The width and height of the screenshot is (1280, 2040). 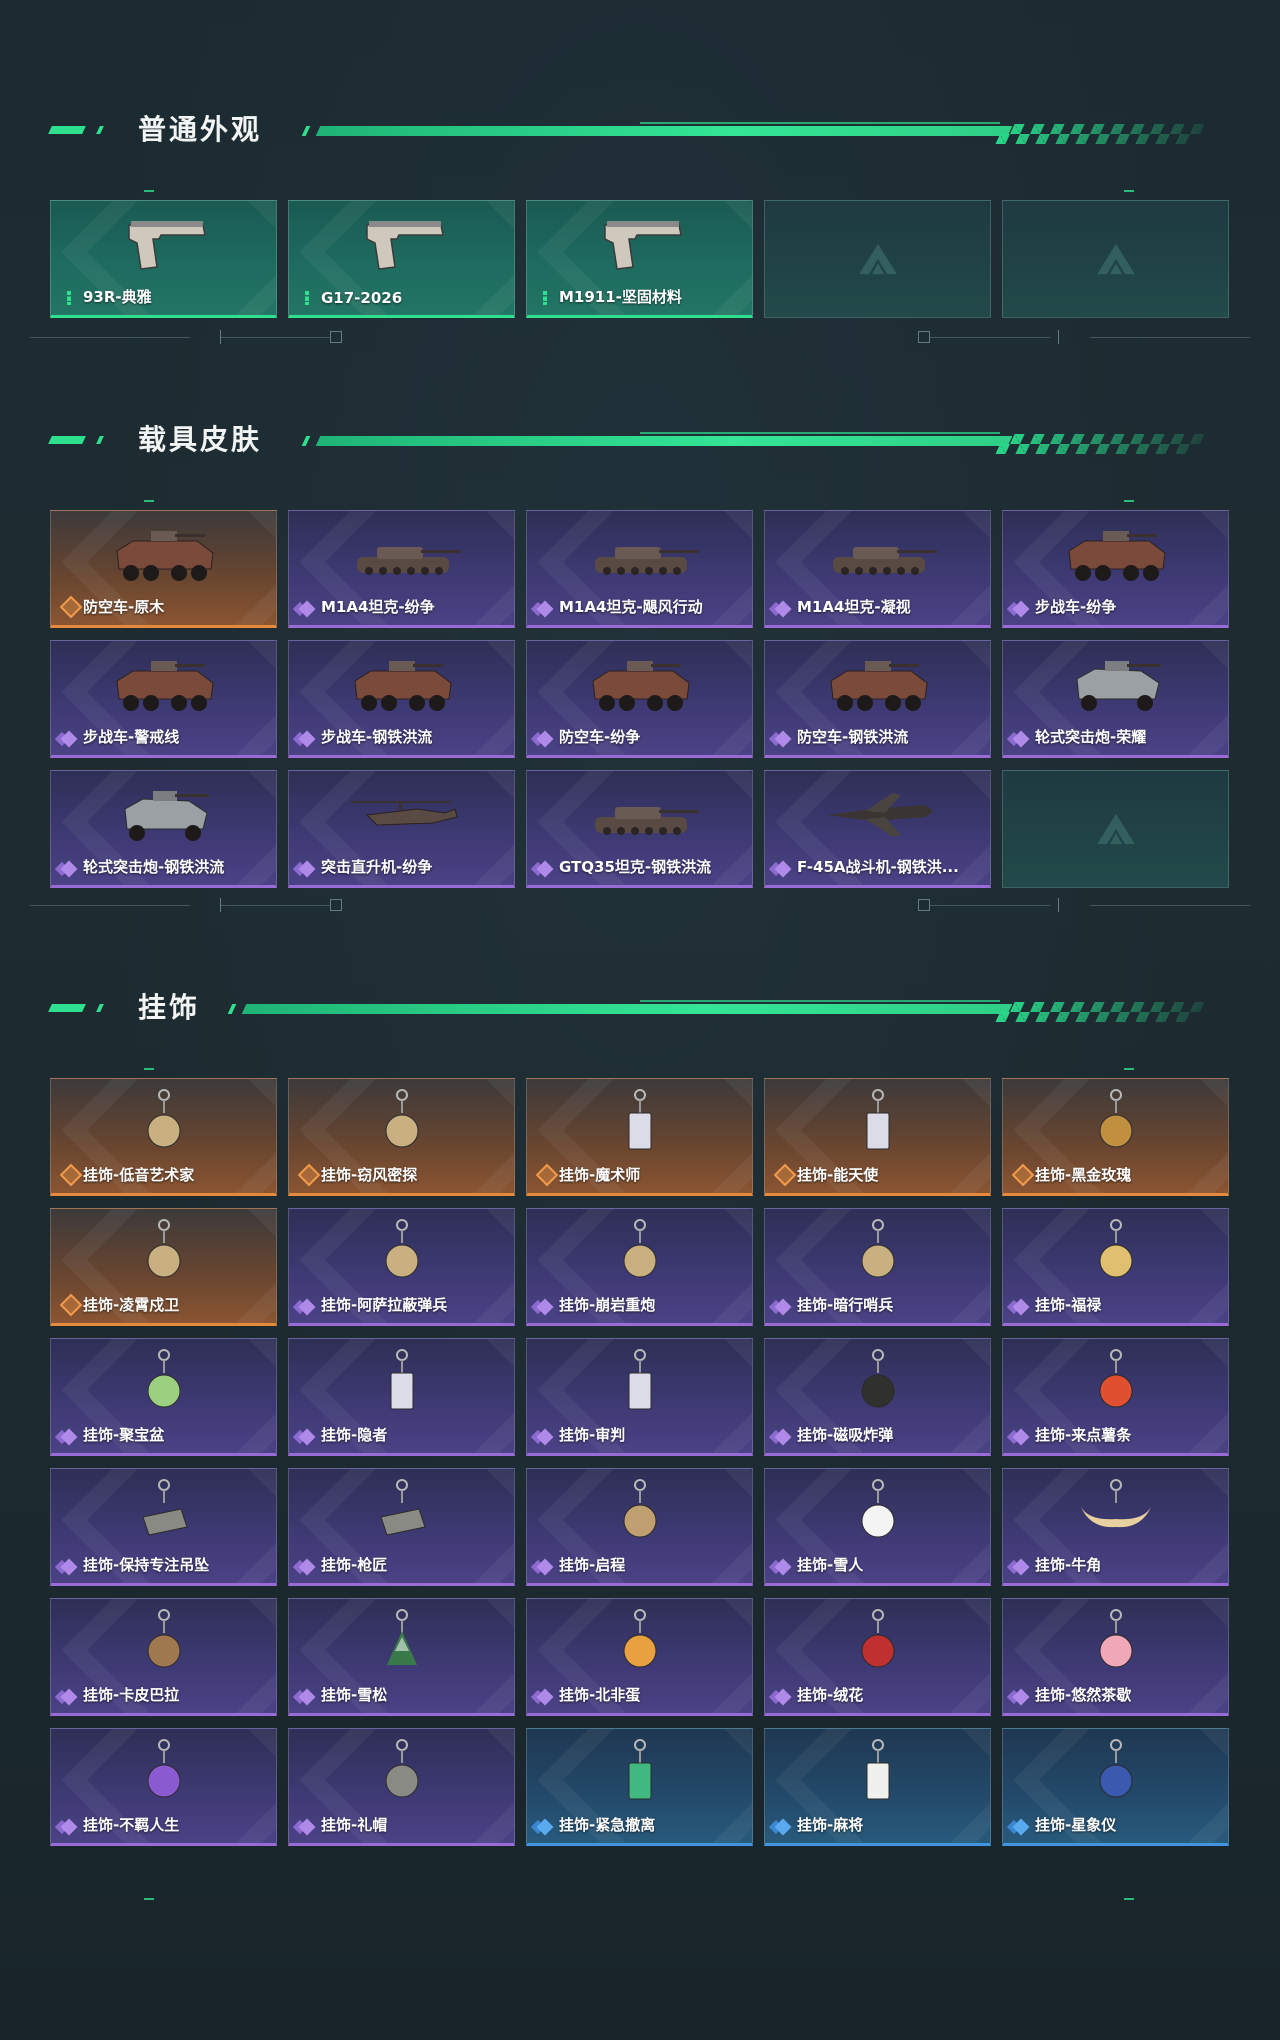 I want to click on item-card: 挂饰-星象仪, so click(x=1115, y=1787).